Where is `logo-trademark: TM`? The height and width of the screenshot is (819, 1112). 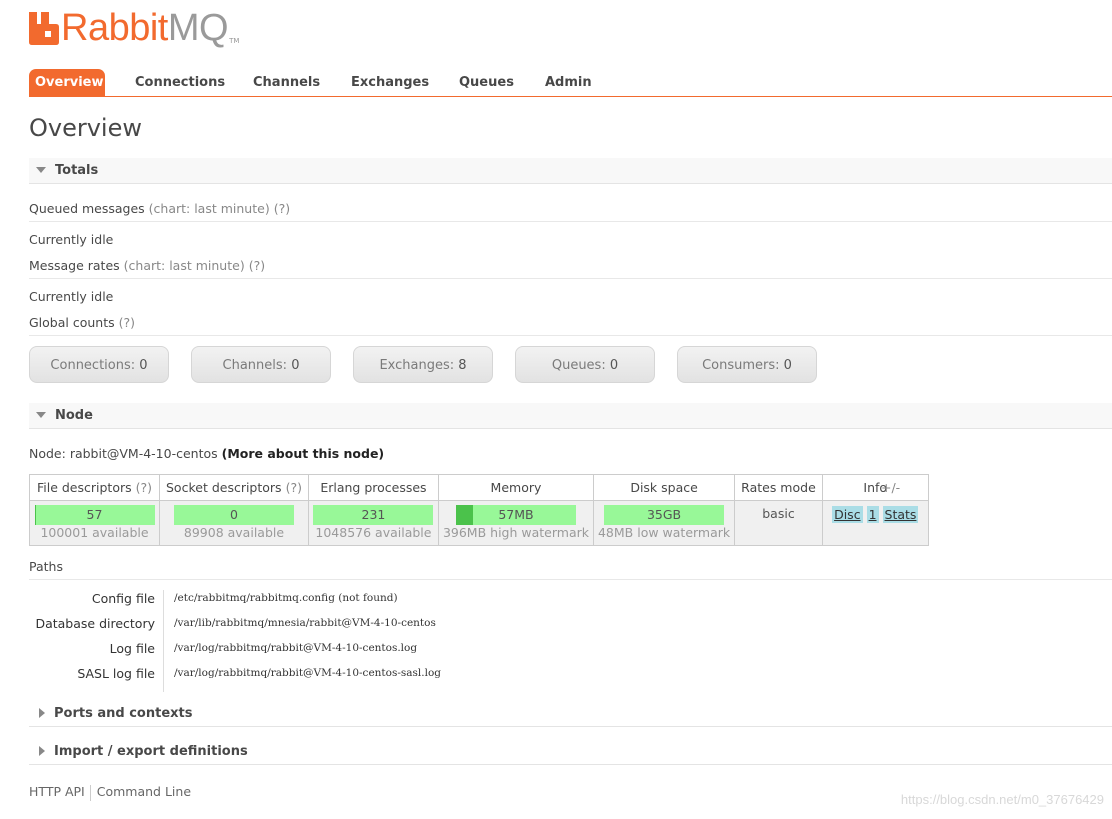 logo-trademark: TM is located at coordinates (234, 41).